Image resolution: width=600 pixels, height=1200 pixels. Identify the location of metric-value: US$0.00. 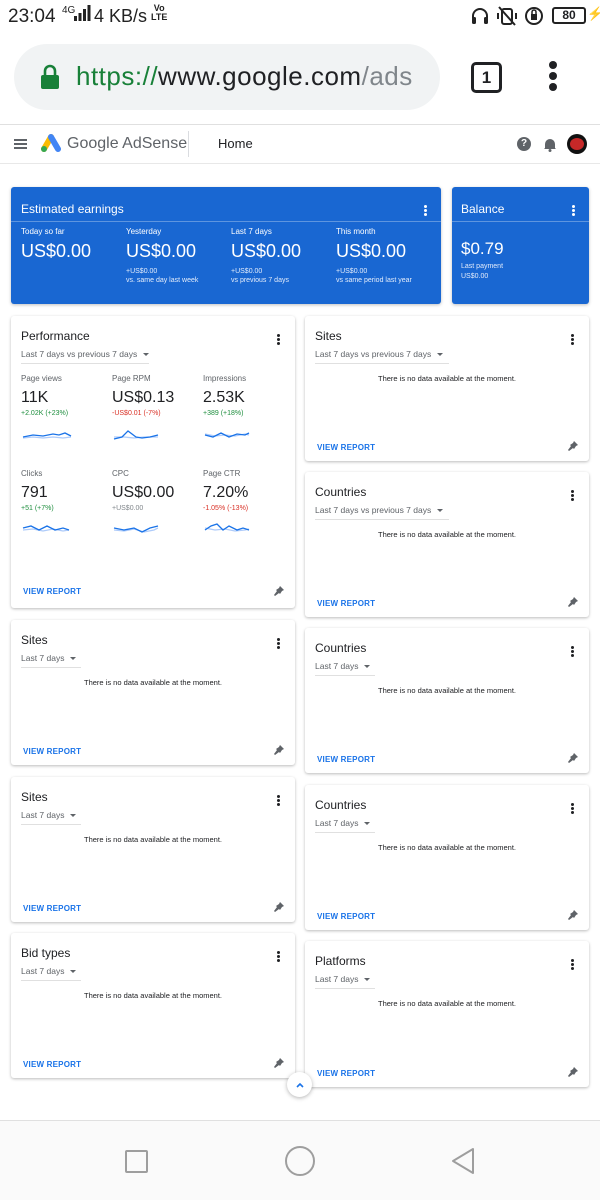
(143, 492).